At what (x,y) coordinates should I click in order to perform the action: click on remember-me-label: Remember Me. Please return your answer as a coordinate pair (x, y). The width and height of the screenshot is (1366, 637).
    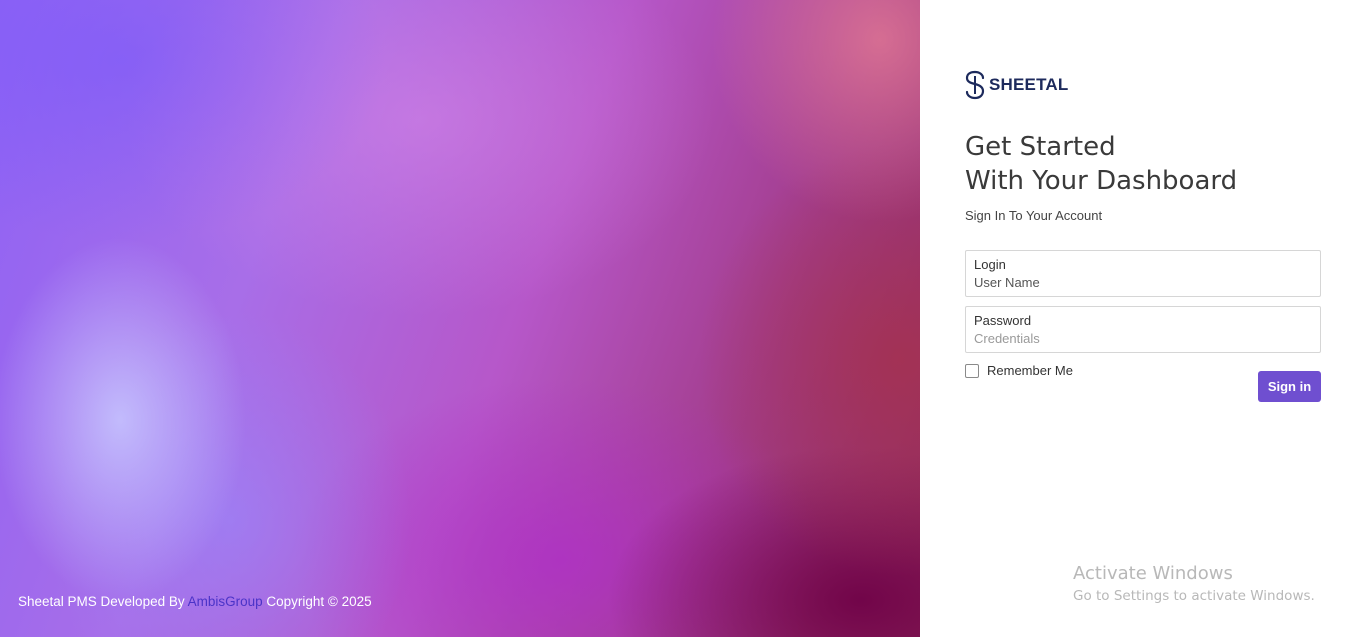
    Looking at the image, I should click on (1030, 370).